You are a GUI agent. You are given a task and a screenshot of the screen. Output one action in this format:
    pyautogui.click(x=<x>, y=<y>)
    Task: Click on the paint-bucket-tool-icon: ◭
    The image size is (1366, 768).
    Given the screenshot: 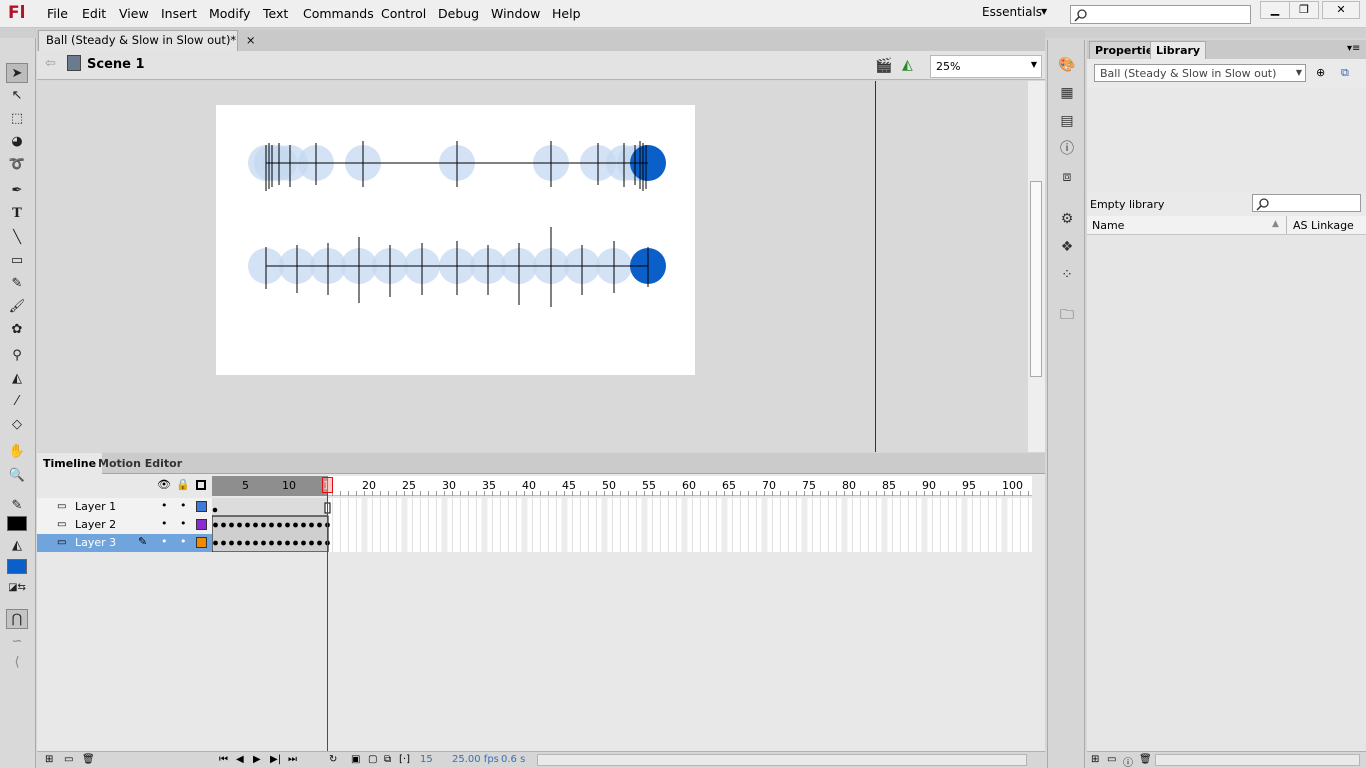 What is the action you would take?
    pyautogui.click(x=17, y=379)
    